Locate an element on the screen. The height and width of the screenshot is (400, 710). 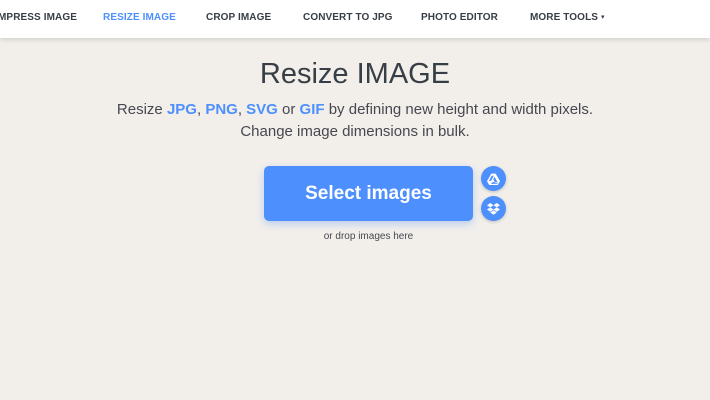
subtitle-line-2: Change image dimensions in bulk. is located at coordinates (355, 131).